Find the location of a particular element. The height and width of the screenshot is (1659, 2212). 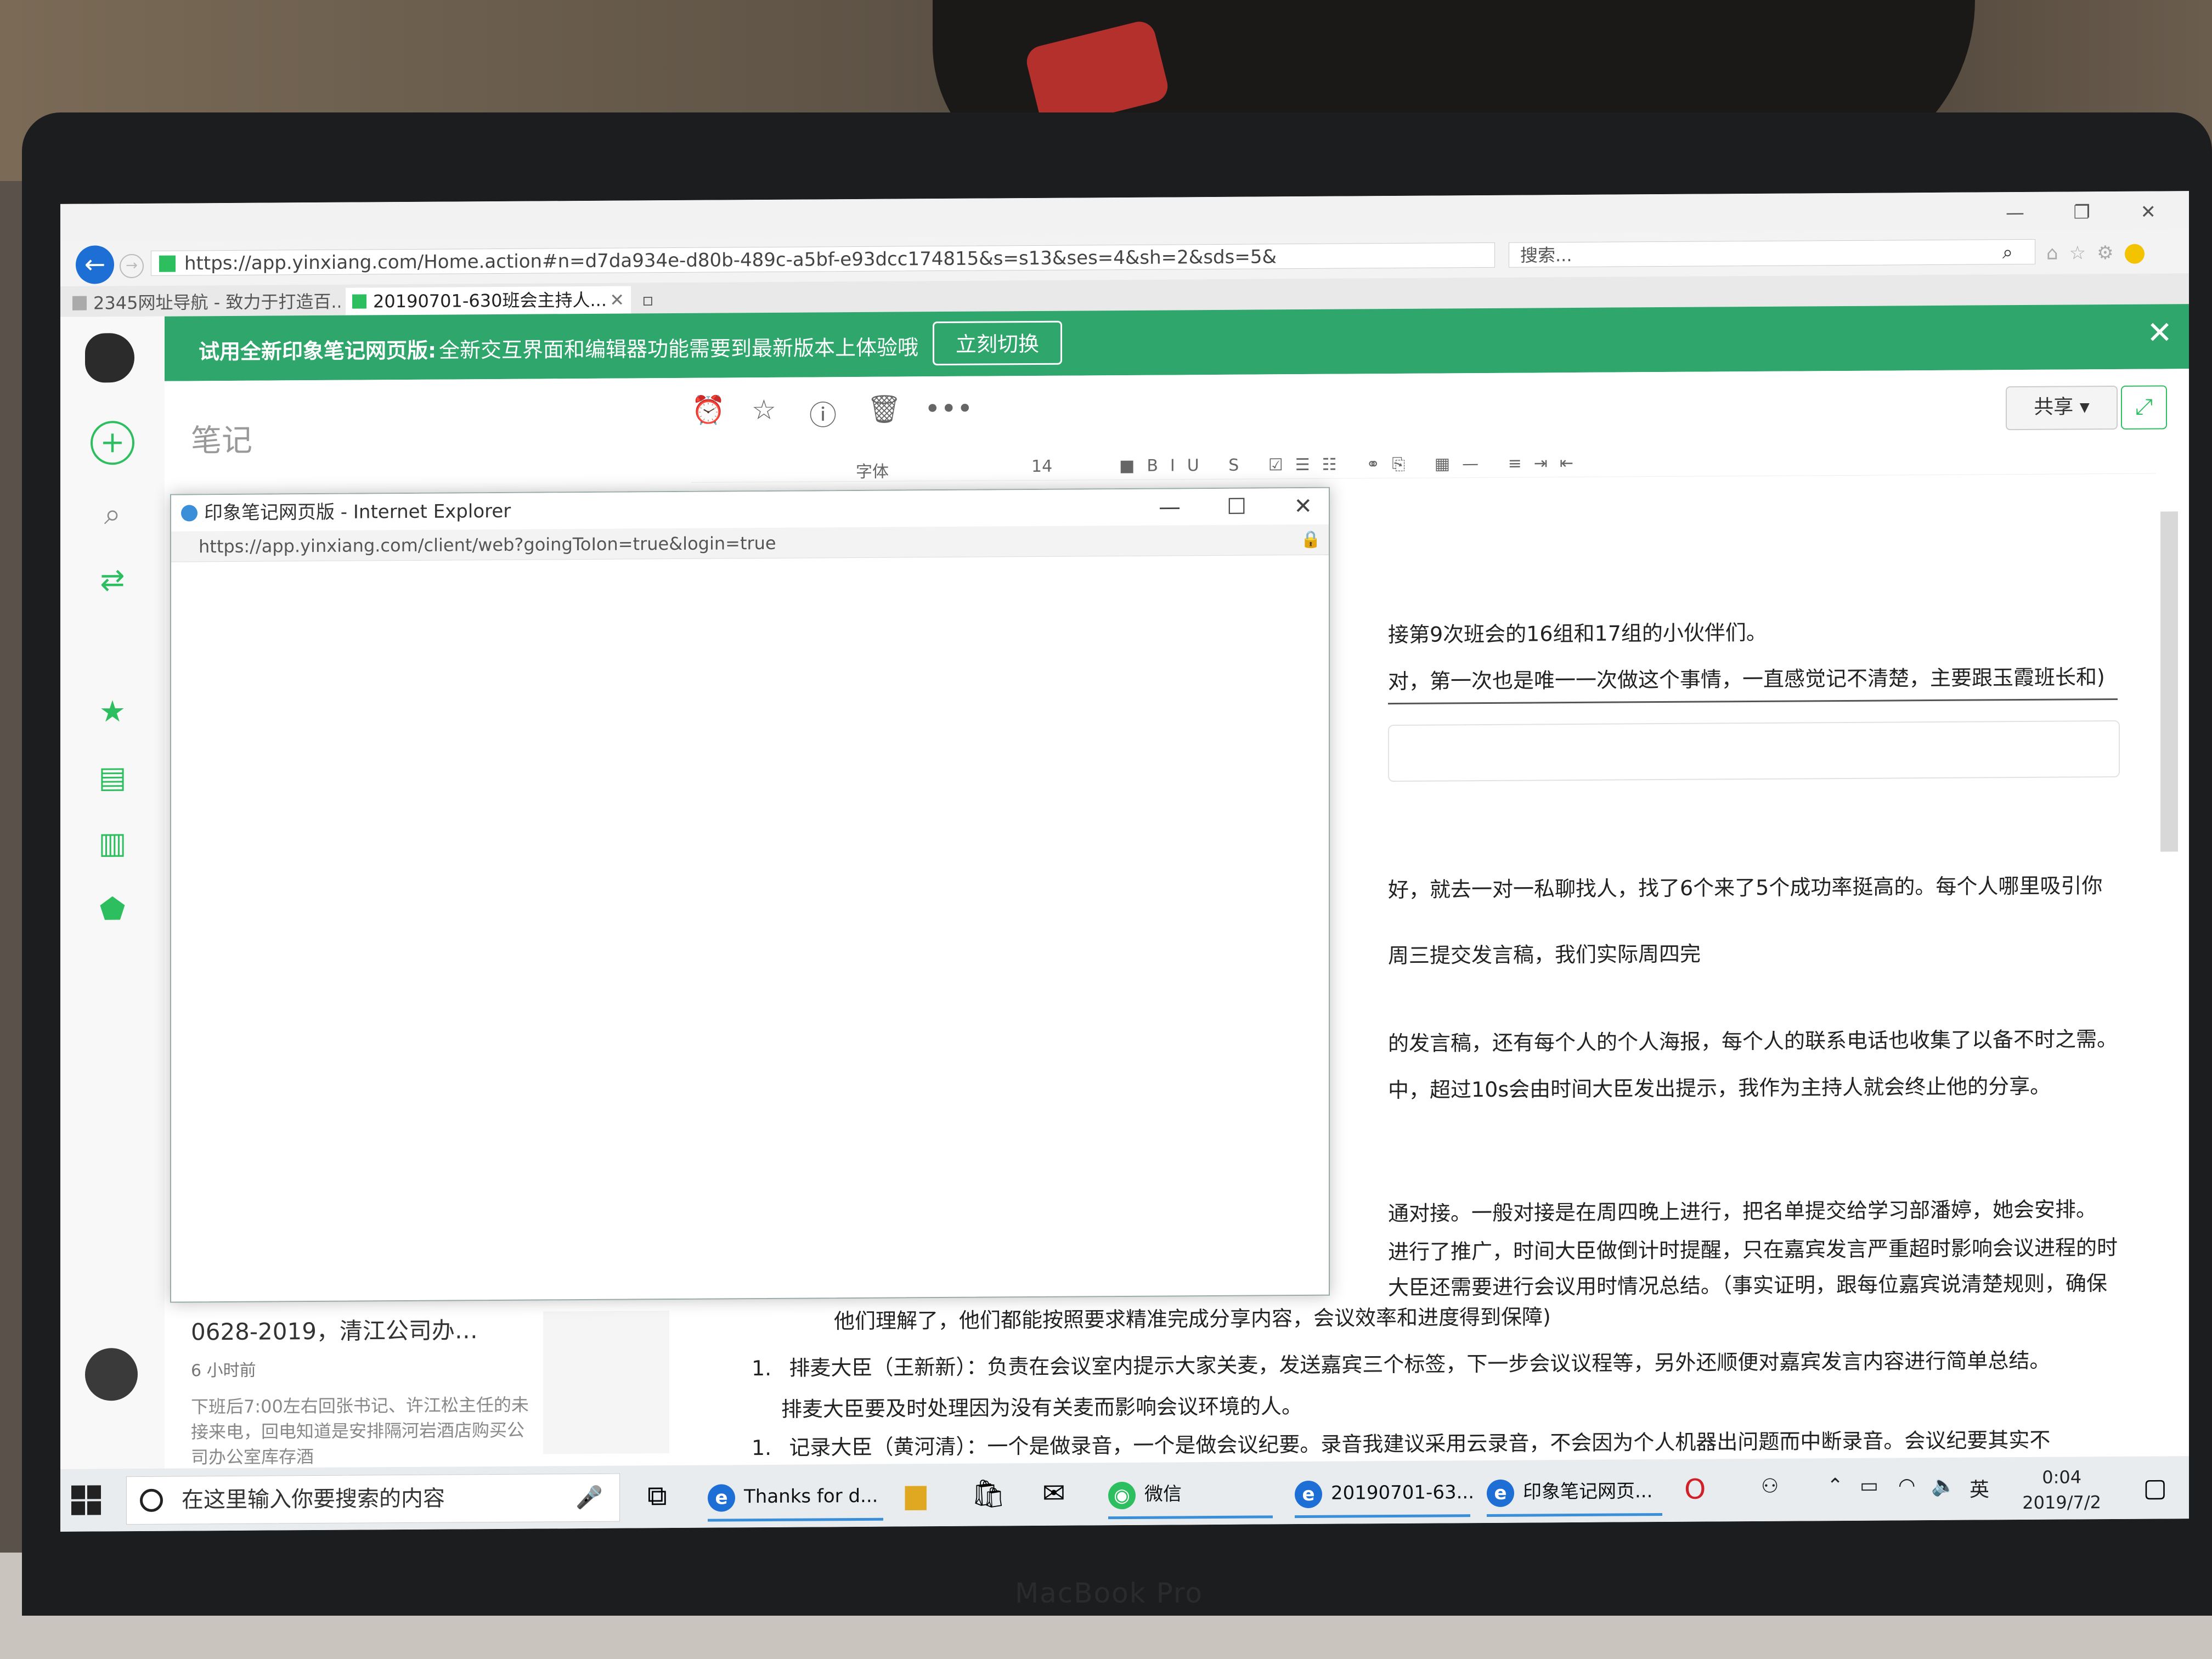

work-chat-icon: ⇄ is located at coordinates (113, 580).